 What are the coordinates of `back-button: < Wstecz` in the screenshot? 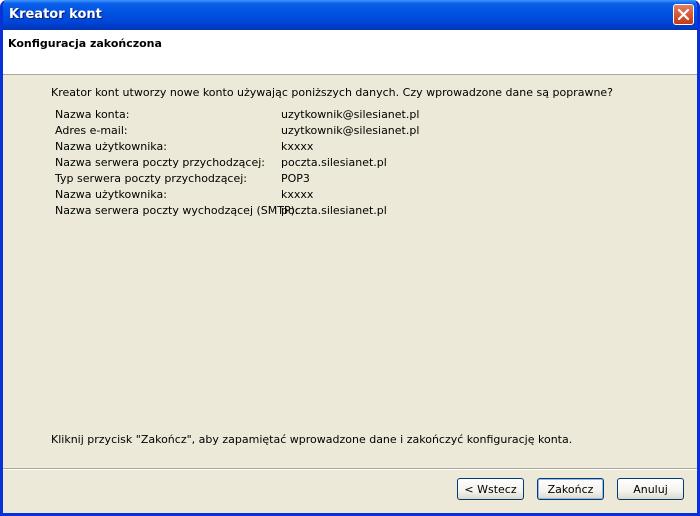 It's located at (490, 489).